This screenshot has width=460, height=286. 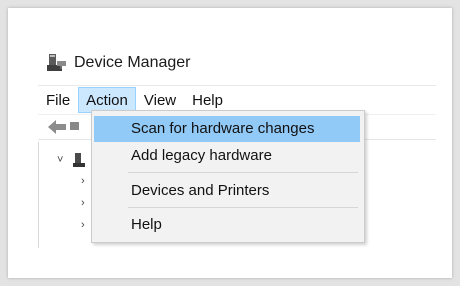 I want to click on tree-root-expander: ˅, so click(x=60, y=160).